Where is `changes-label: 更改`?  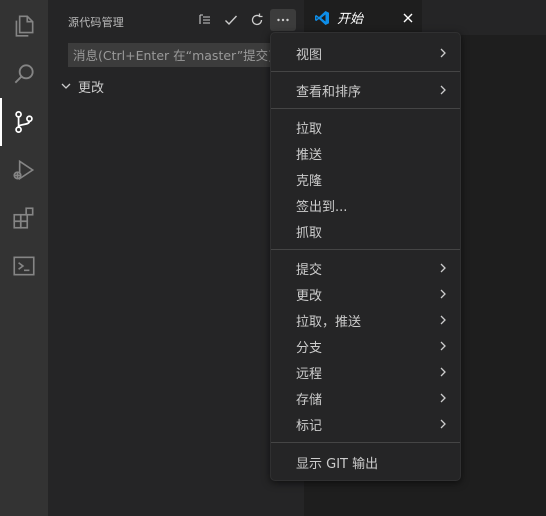 changes-label: 更改 is located at coordinates (91, 88).